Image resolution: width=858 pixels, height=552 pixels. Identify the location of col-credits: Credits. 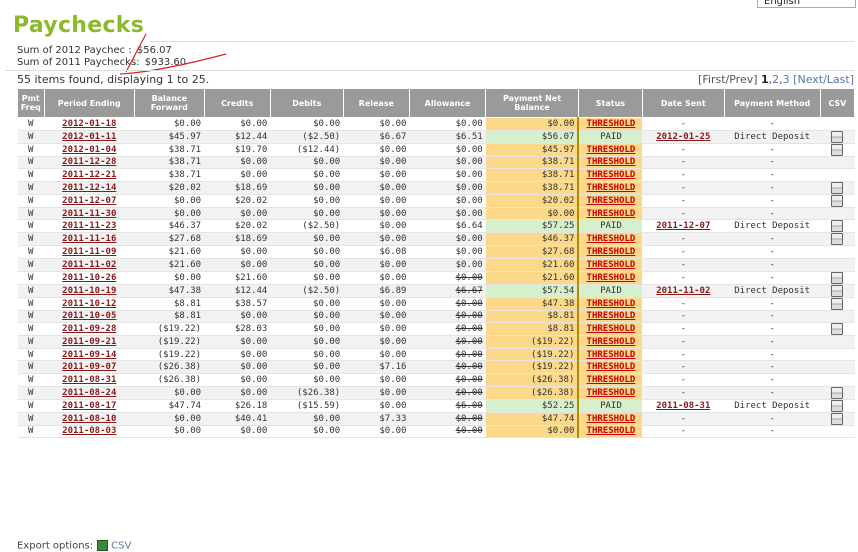
(237, 103).